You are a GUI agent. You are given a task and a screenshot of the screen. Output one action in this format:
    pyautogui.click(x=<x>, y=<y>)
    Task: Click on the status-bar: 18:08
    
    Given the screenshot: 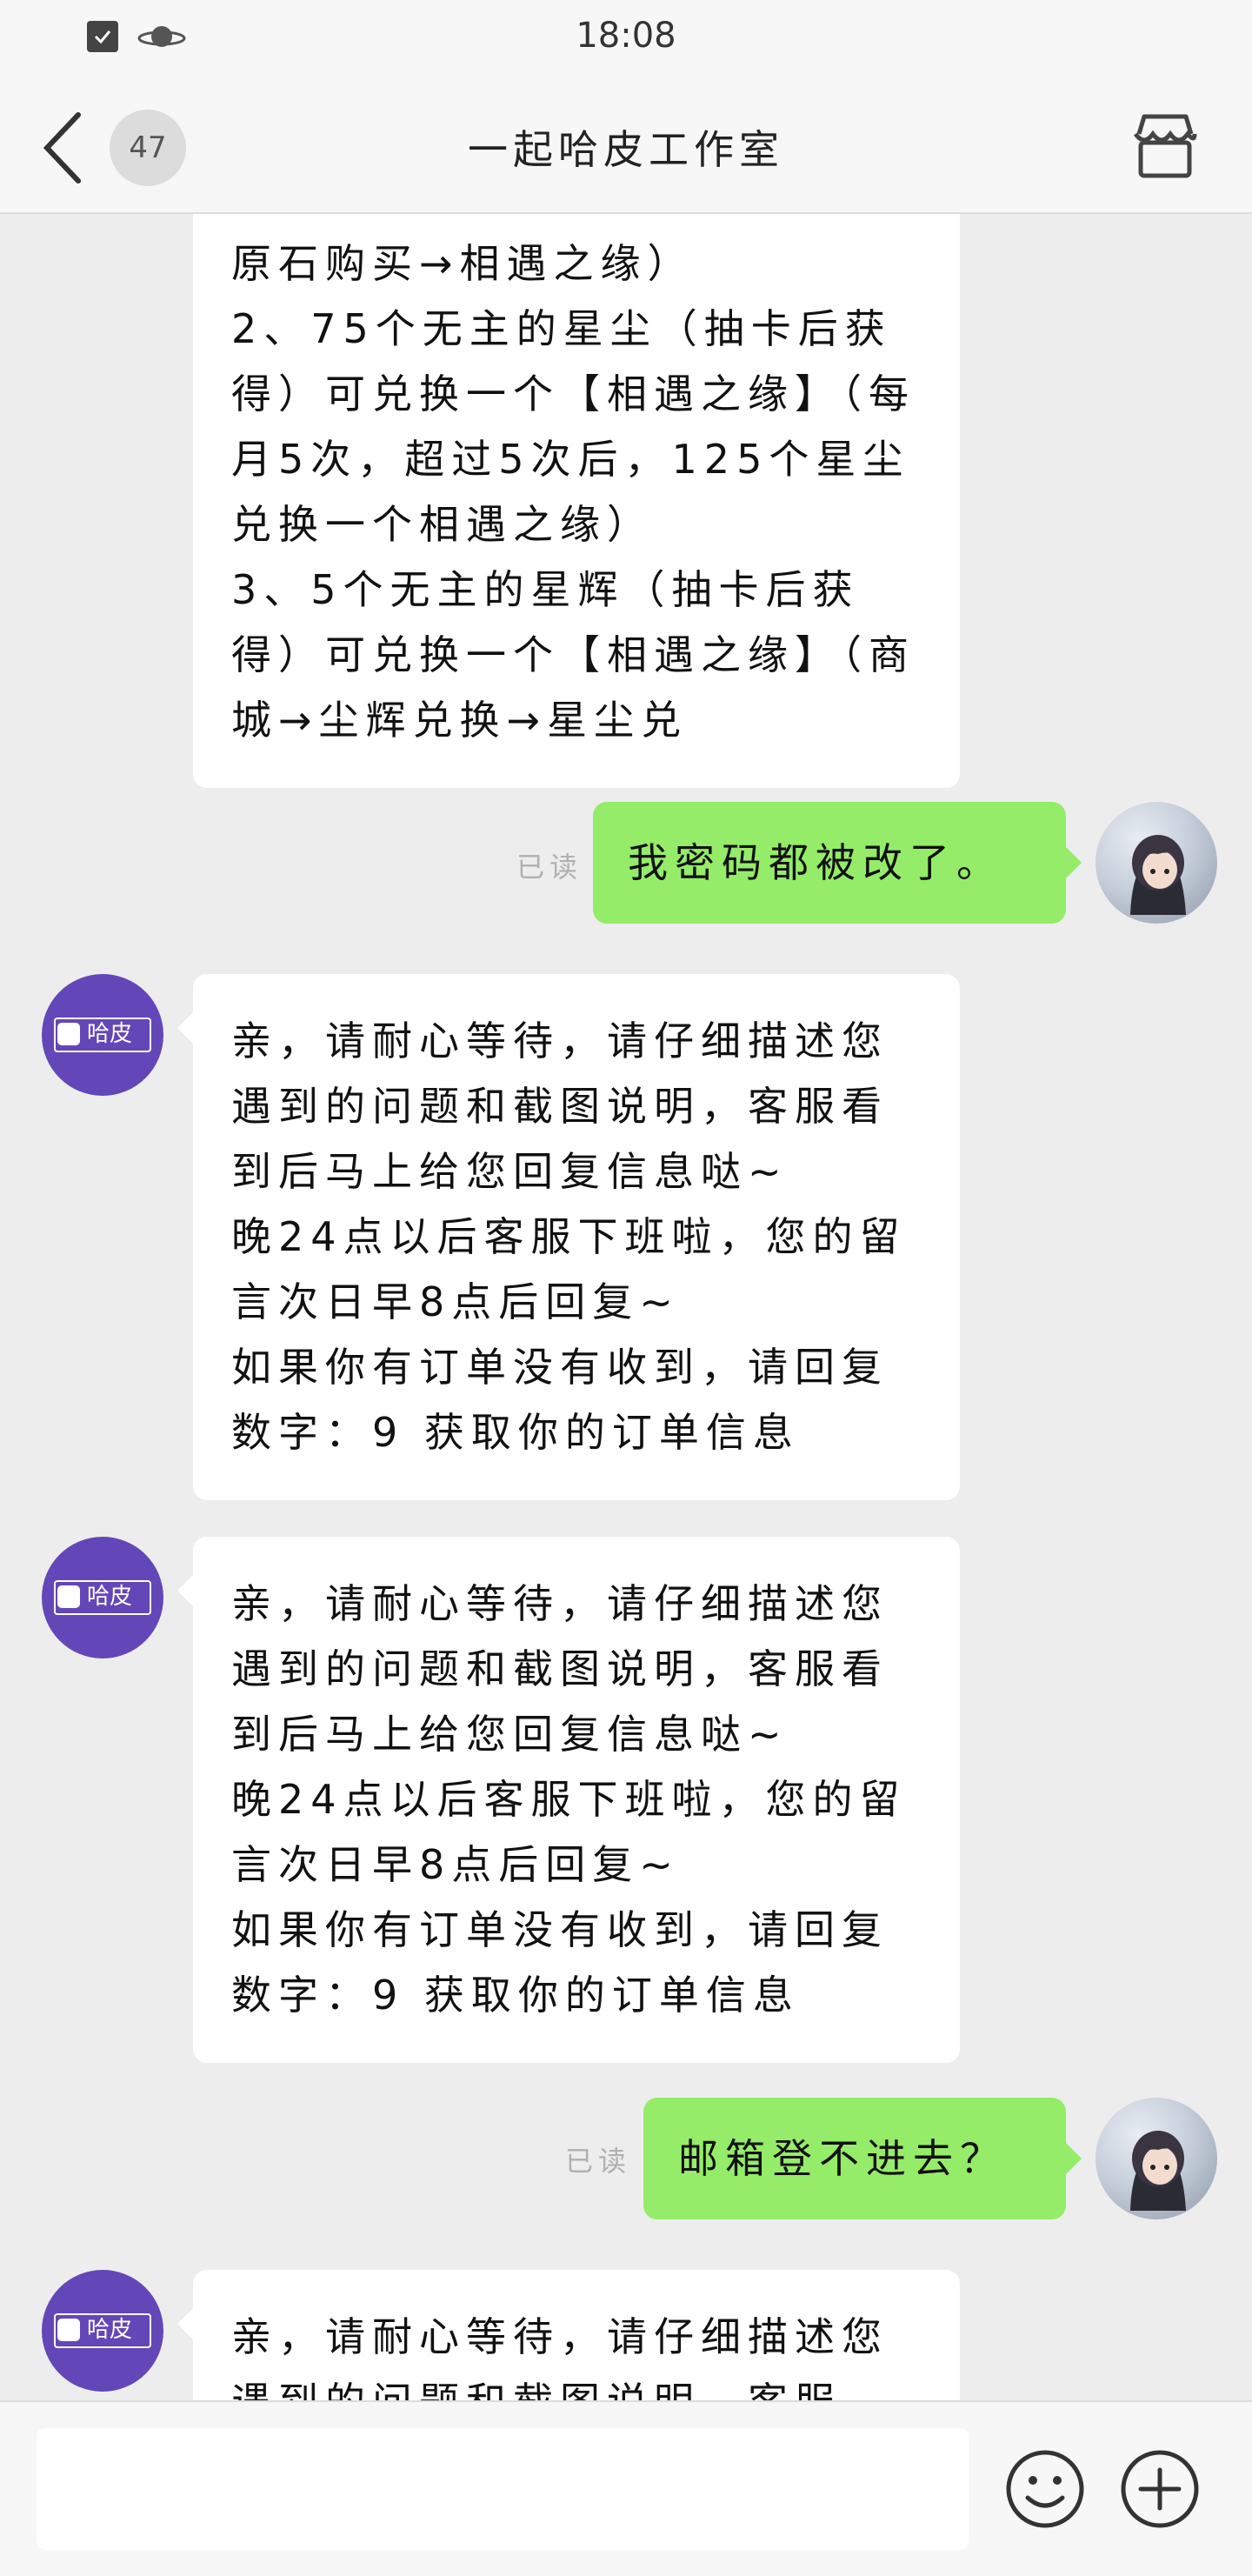 What is the action you would take?
    pyautogui.click(x=626, y=43)
    